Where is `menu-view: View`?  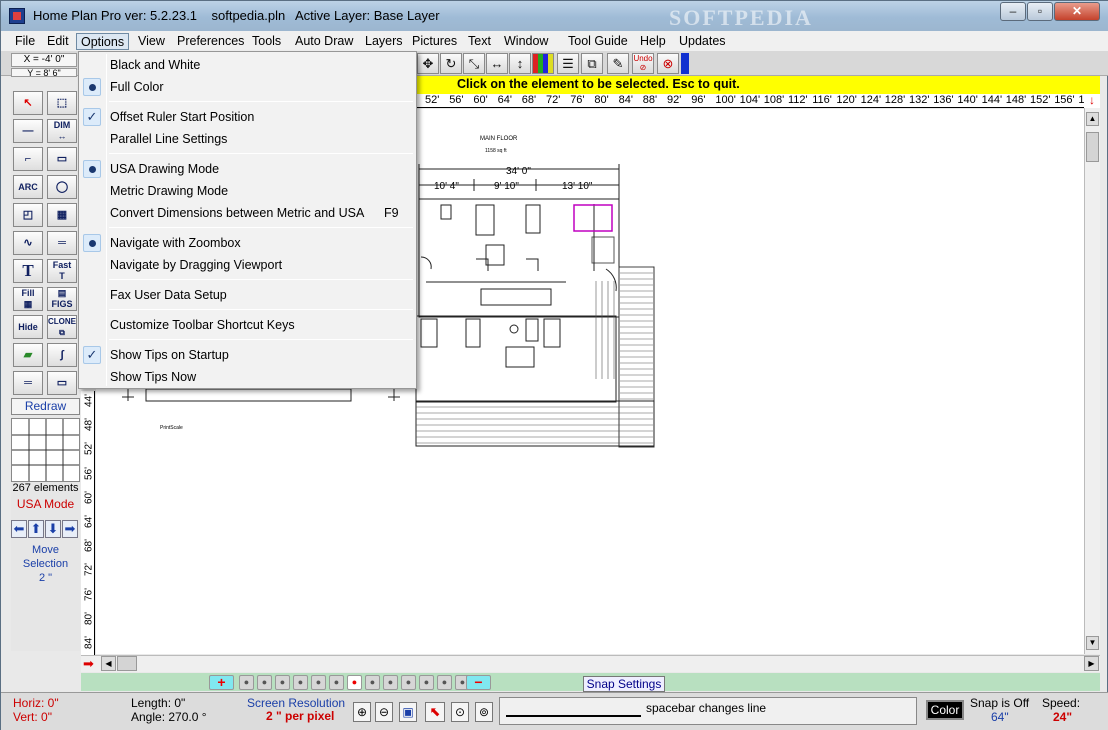
menu-view: View is located at coordinates (151, 41).